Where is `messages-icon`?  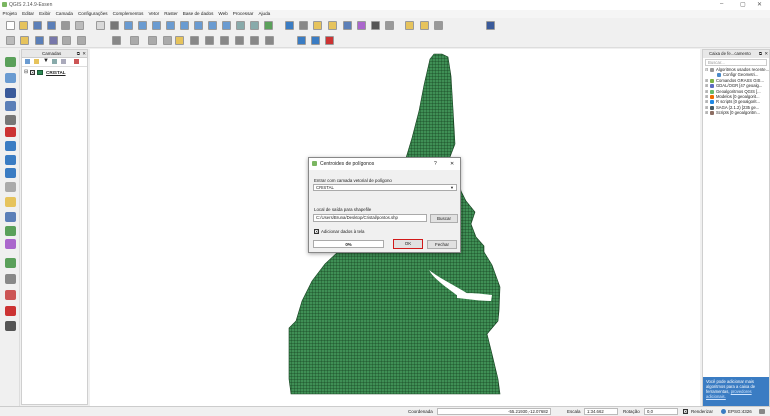
messages-icon is located at coordinates (762, 411).